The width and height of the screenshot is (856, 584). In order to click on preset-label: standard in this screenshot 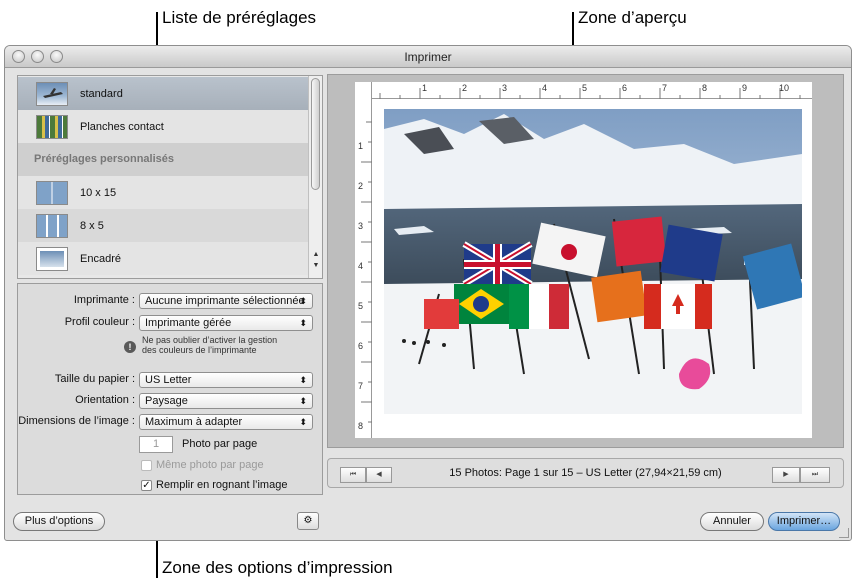, I will do `click(101, 93)`.